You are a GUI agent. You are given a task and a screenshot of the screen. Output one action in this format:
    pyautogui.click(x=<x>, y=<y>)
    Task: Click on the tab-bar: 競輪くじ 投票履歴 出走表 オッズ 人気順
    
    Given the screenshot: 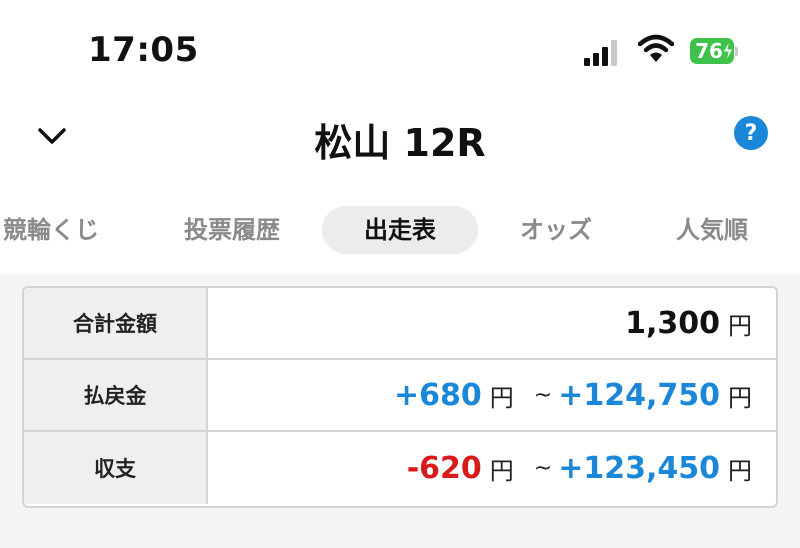 What is the action you would take?
    pyautogui.click(x=400, y=232)
    